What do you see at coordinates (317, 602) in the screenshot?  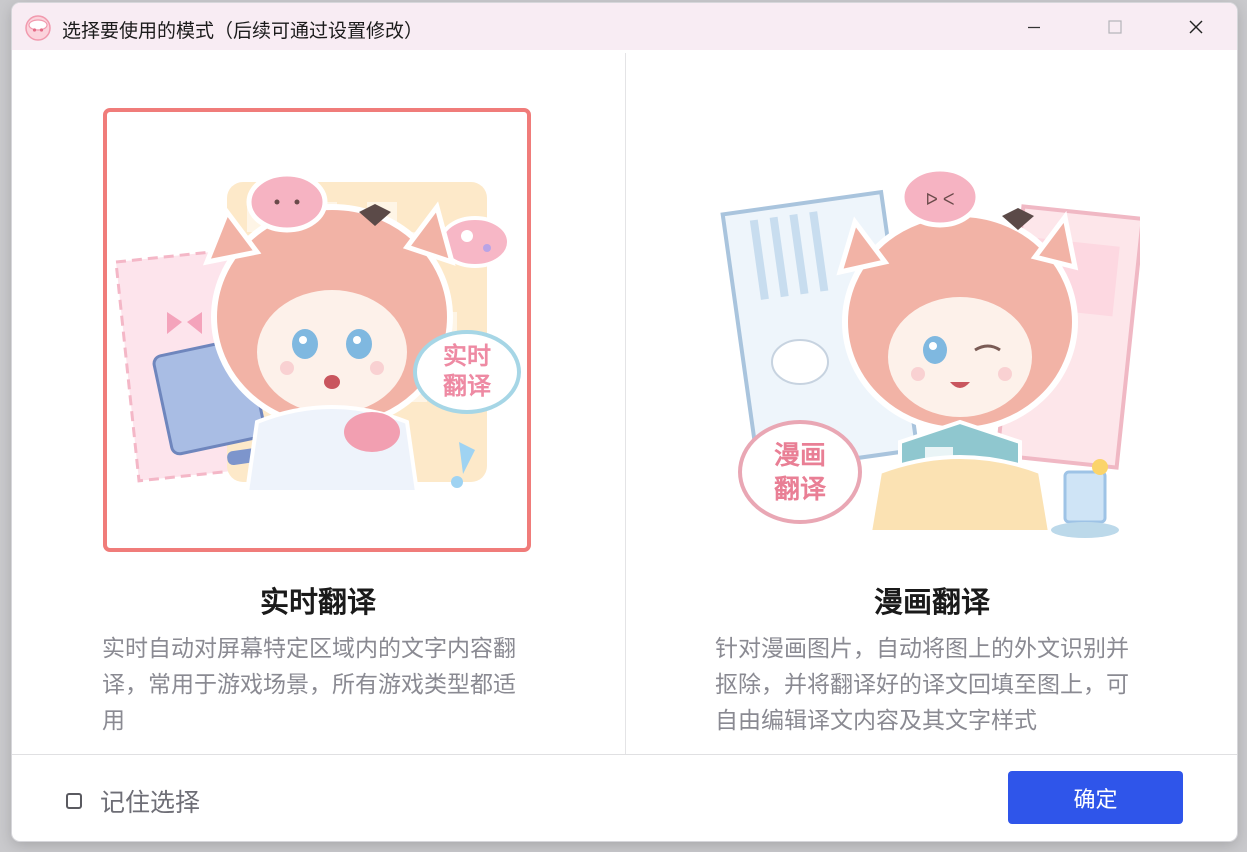 I see `realtime-mode-title: 实时翻译` at bounding box center [317, 602].